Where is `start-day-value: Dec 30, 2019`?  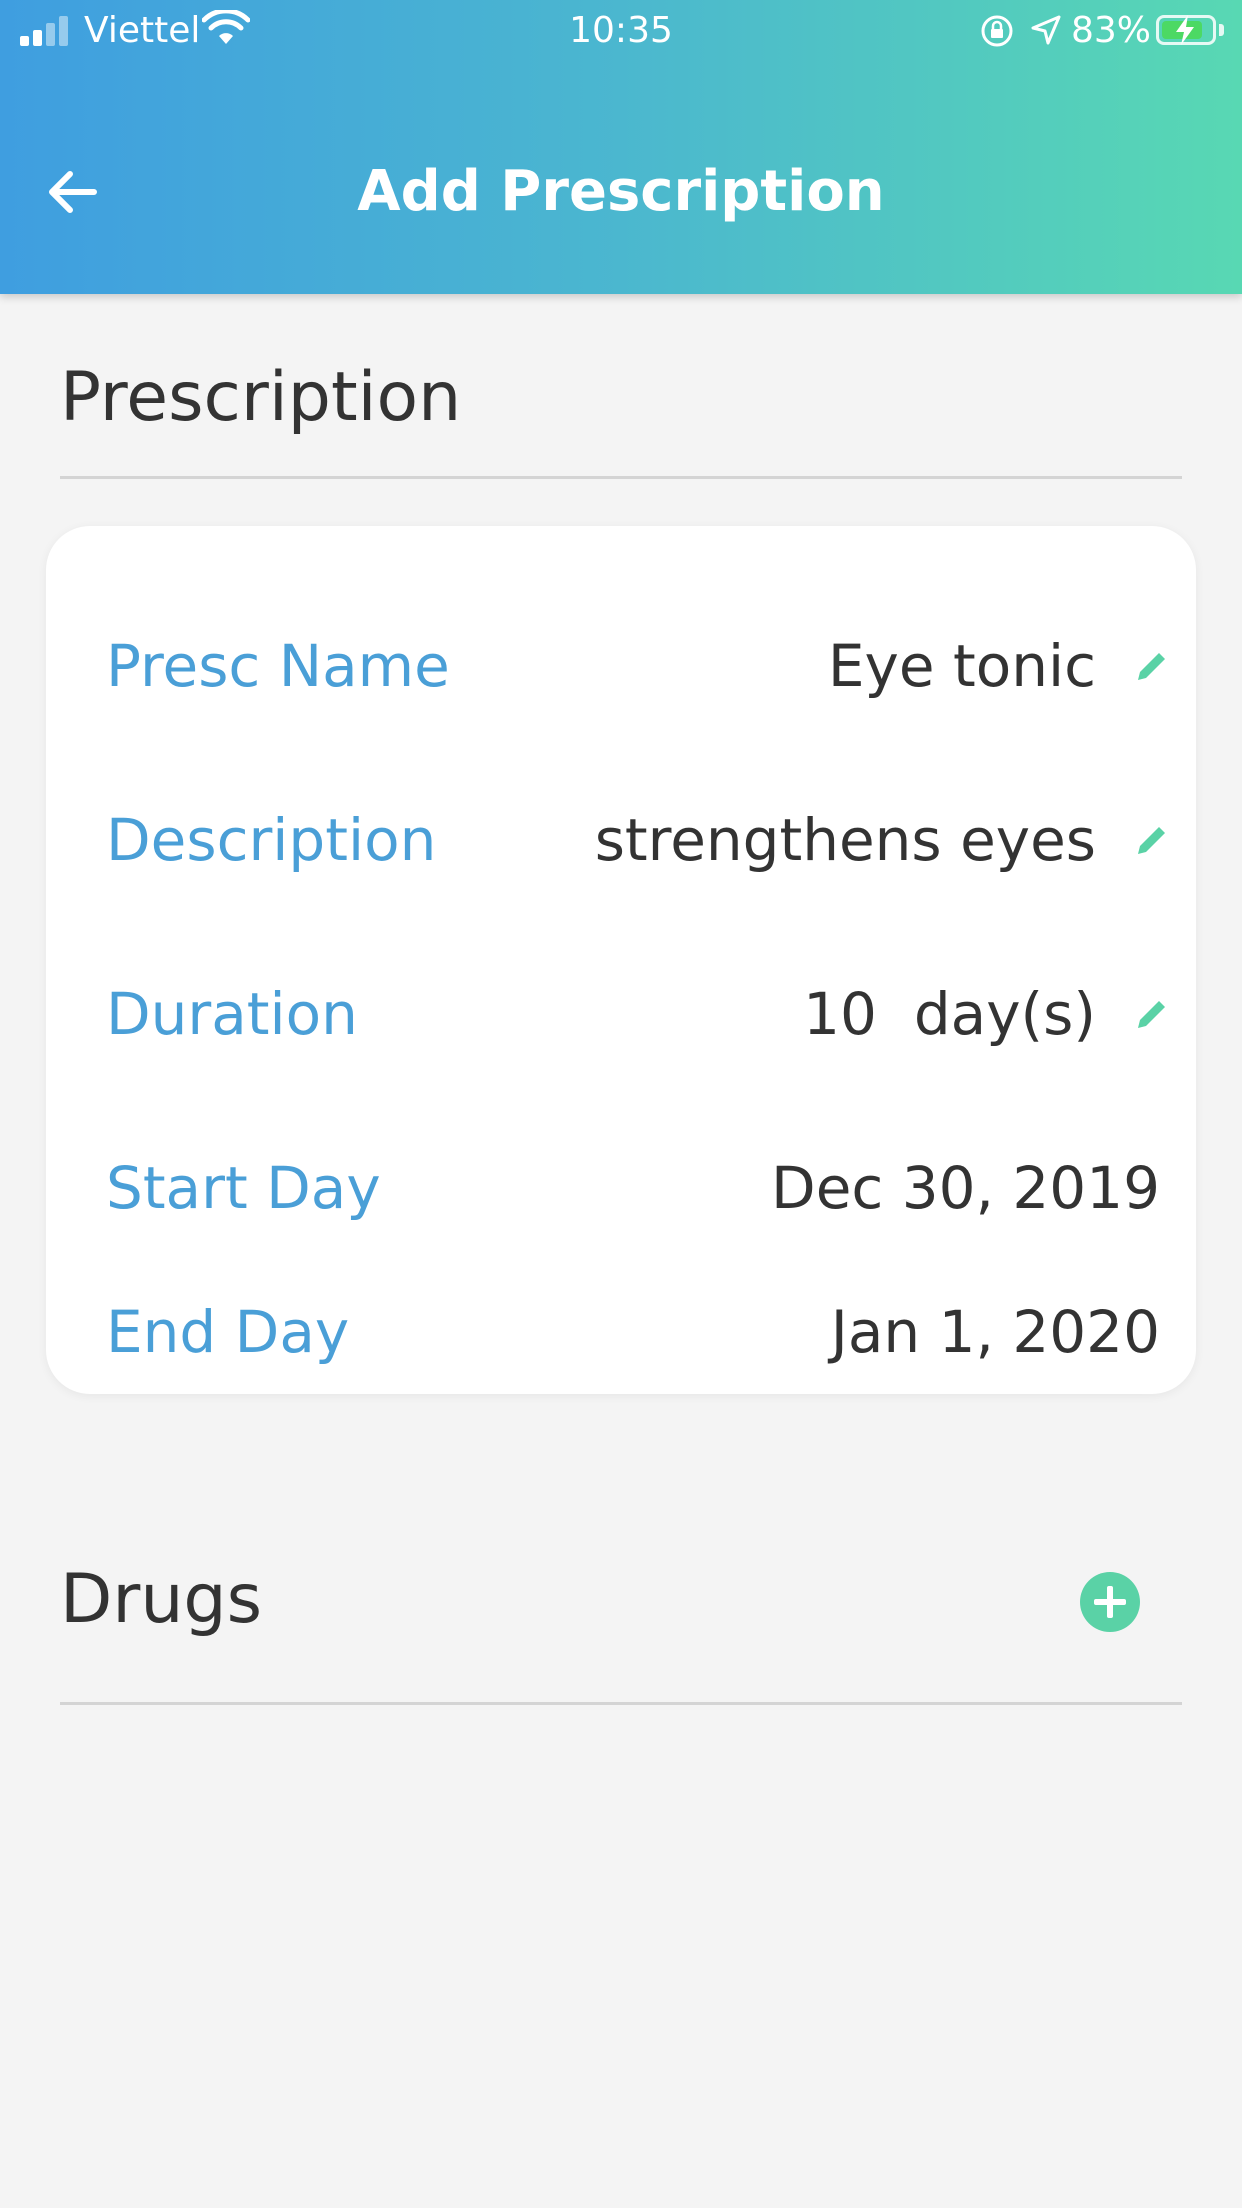
start-day-value: Dec 30, 2019 is located at coordinates (965, 1188).